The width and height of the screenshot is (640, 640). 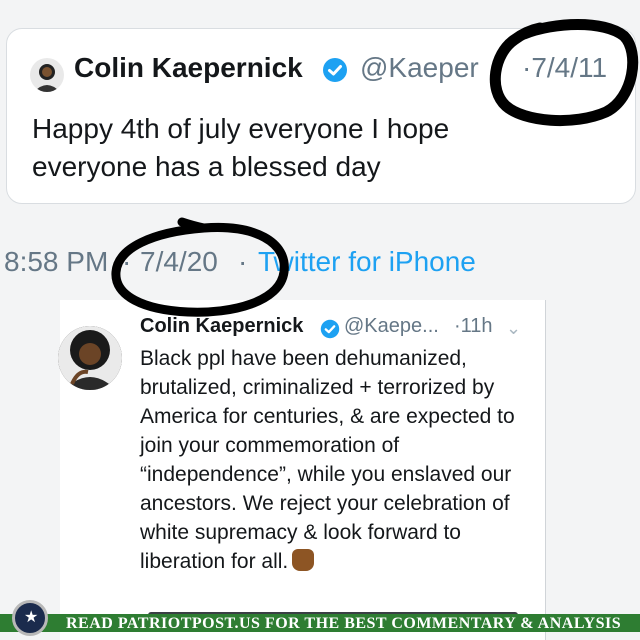 I want to click on quoted-author-name: Colin Kaepernick, so click(x=221, y=326).